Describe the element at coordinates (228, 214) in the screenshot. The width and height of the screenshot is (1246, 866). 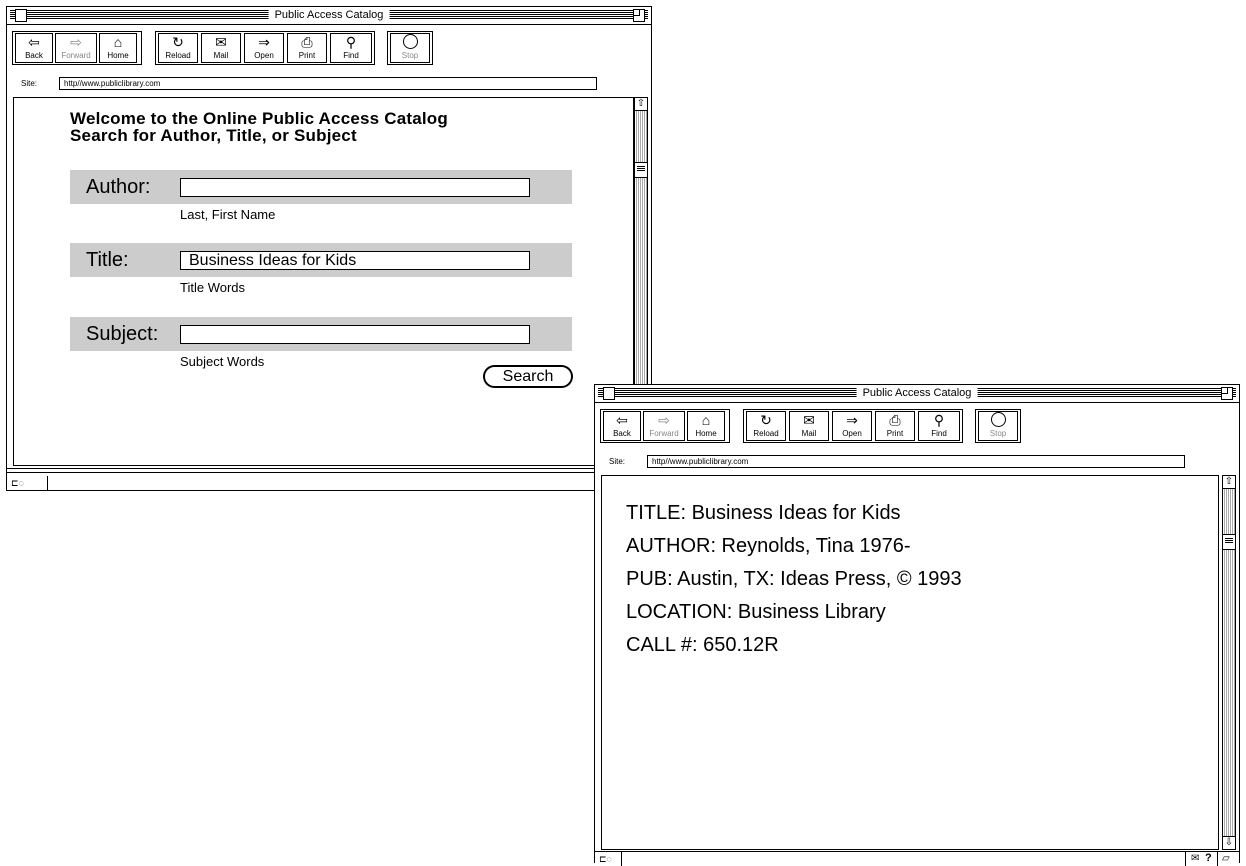
I see `author-hint: Last, First Name` at that location.